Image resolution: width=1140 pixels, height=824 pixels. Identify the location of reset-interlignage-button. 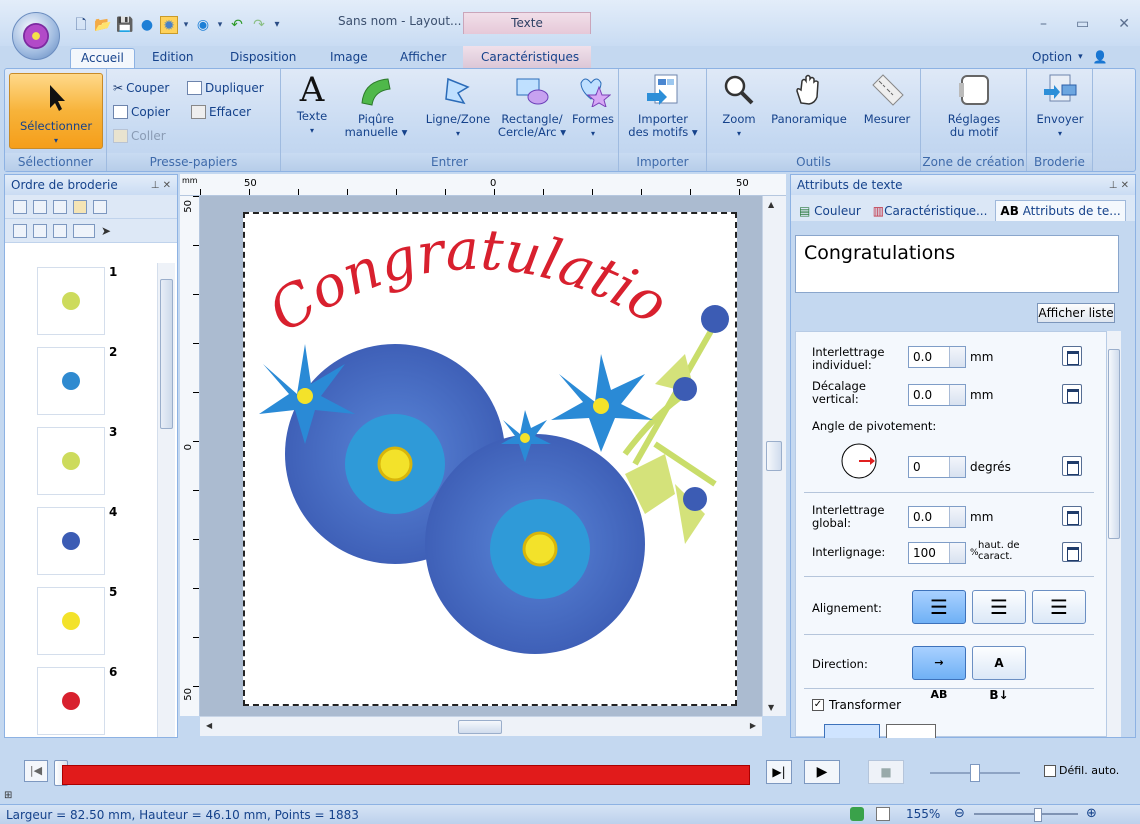
(1072, 552).